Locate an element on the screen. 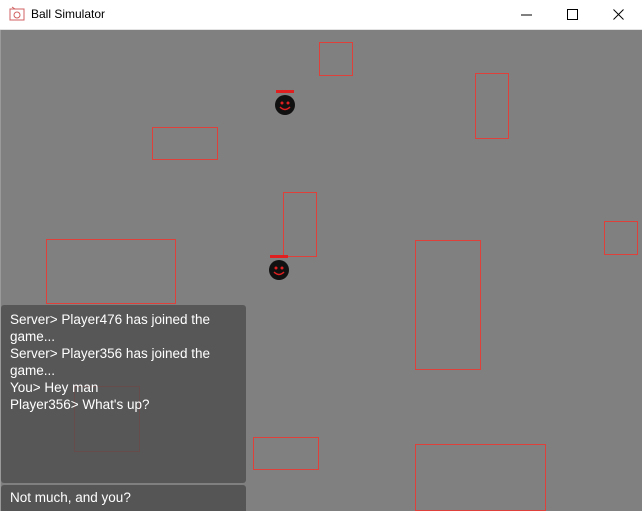  chat-message: Player356> What's up? is located at coordinates (80, 404).